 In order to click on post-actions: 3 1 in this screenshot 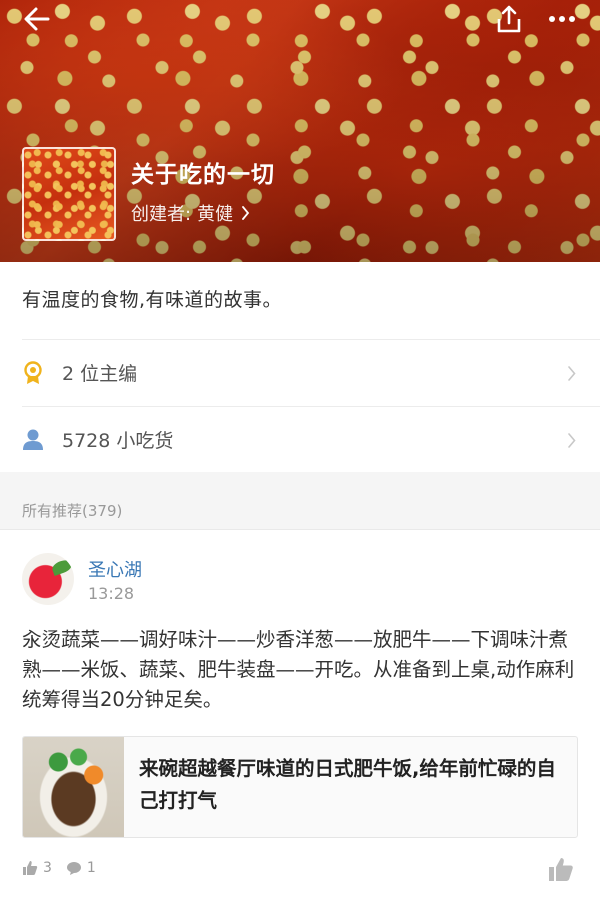, I will do `click(66, 868)`.